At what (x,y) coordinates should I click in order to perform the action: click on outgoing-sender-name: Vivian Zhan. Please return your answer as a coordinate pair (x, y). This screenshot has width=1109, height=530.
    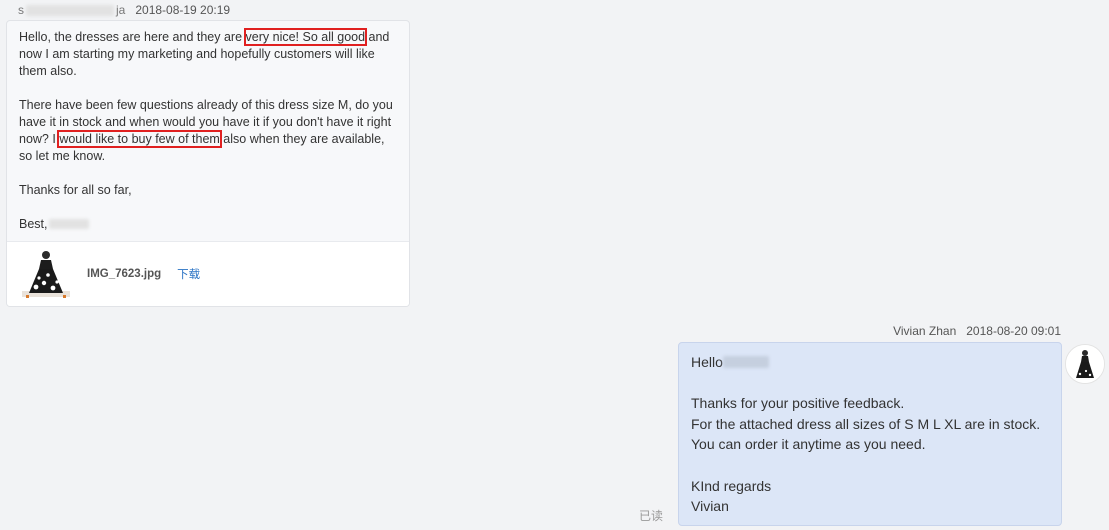
    Looking at the image, I should click on (925, 331).